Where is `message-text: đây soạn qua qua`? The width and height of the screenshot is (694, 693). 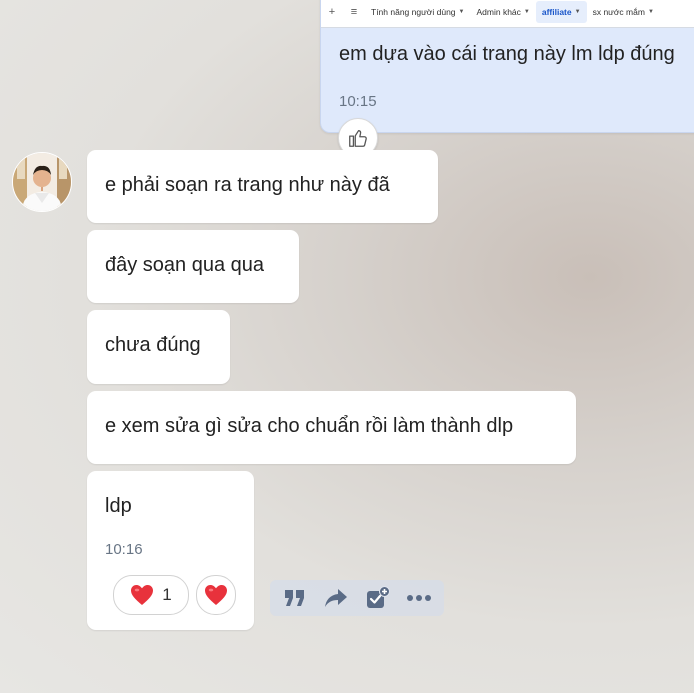 message-text: đây soạn qua qua is located at coordinates (185, 265).